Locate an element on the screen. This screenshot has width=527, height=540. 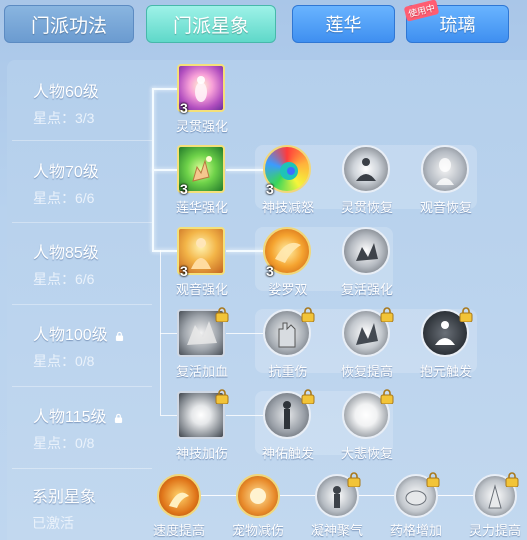
tab-liuli: 使用中 琉璃 is located at coordinates (456, 21).